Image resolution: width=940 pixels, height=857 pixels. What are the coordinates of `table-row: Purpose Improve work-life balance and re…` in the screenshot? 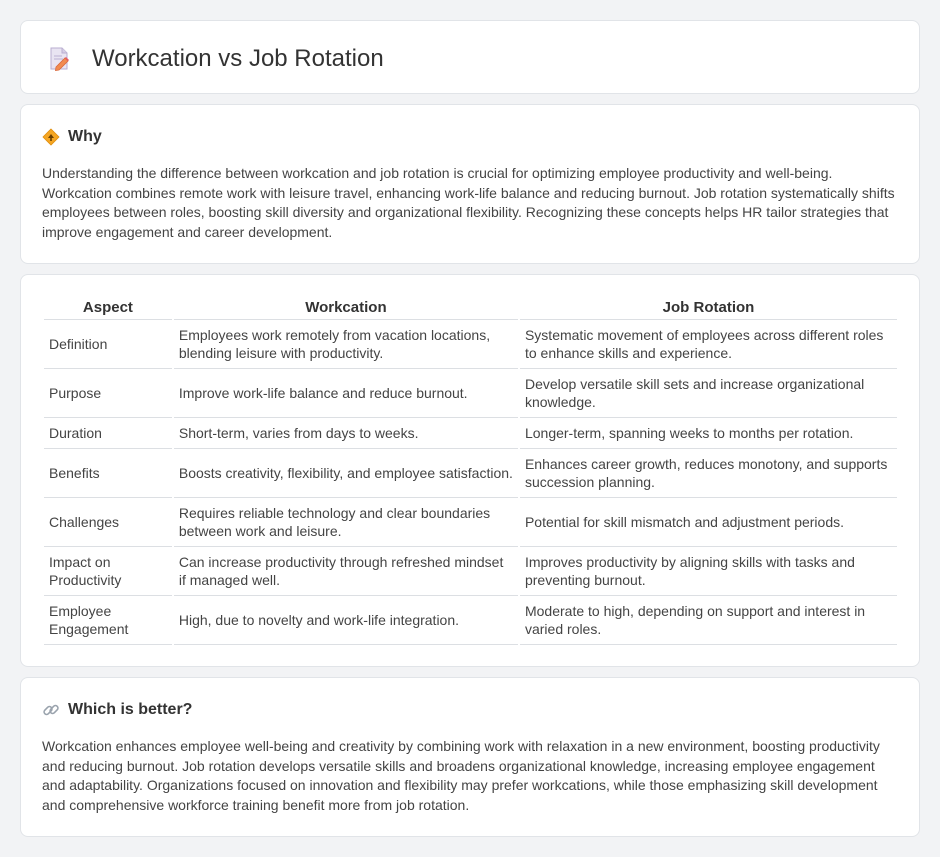 It's located at (470, 393).